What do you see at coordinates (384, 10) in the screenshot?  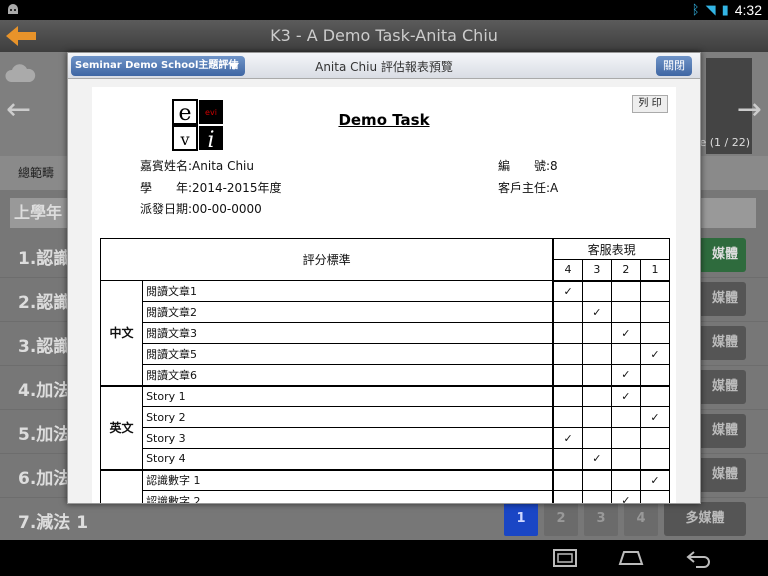 I see `status-bar: ᛒ ◥ ▮ 4:32` at bounding box center [384, 10].